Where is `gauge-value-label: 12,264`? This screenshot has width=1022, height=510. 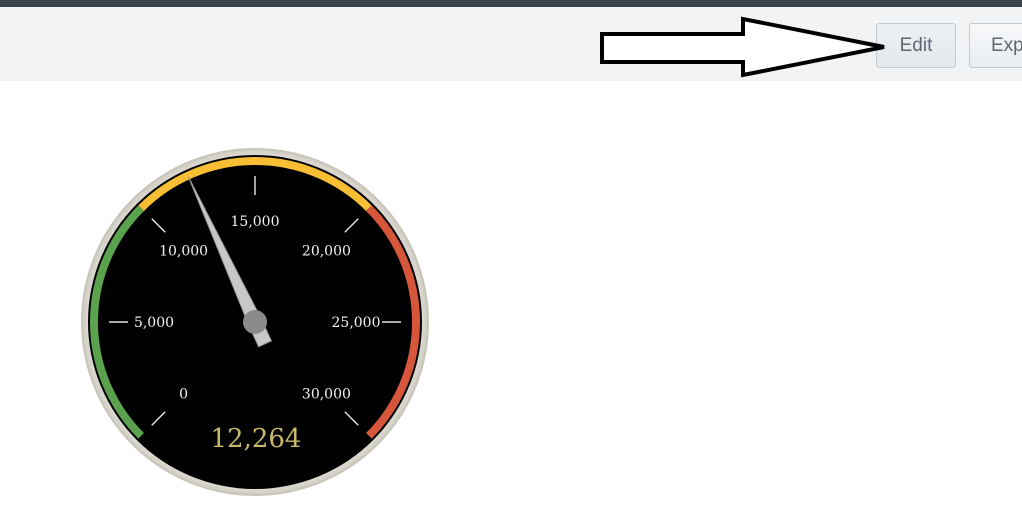 gauge-value-label: 12,264 is located at coordinates (256, 439).